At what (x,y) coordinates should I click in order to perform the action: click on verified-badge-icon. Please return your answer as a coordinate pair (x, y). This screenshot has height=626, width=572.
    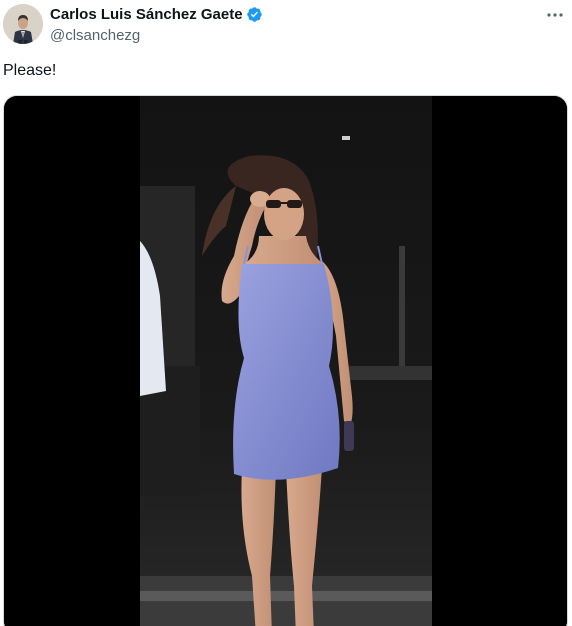
    Looking at the image, I should click on (254, 14).